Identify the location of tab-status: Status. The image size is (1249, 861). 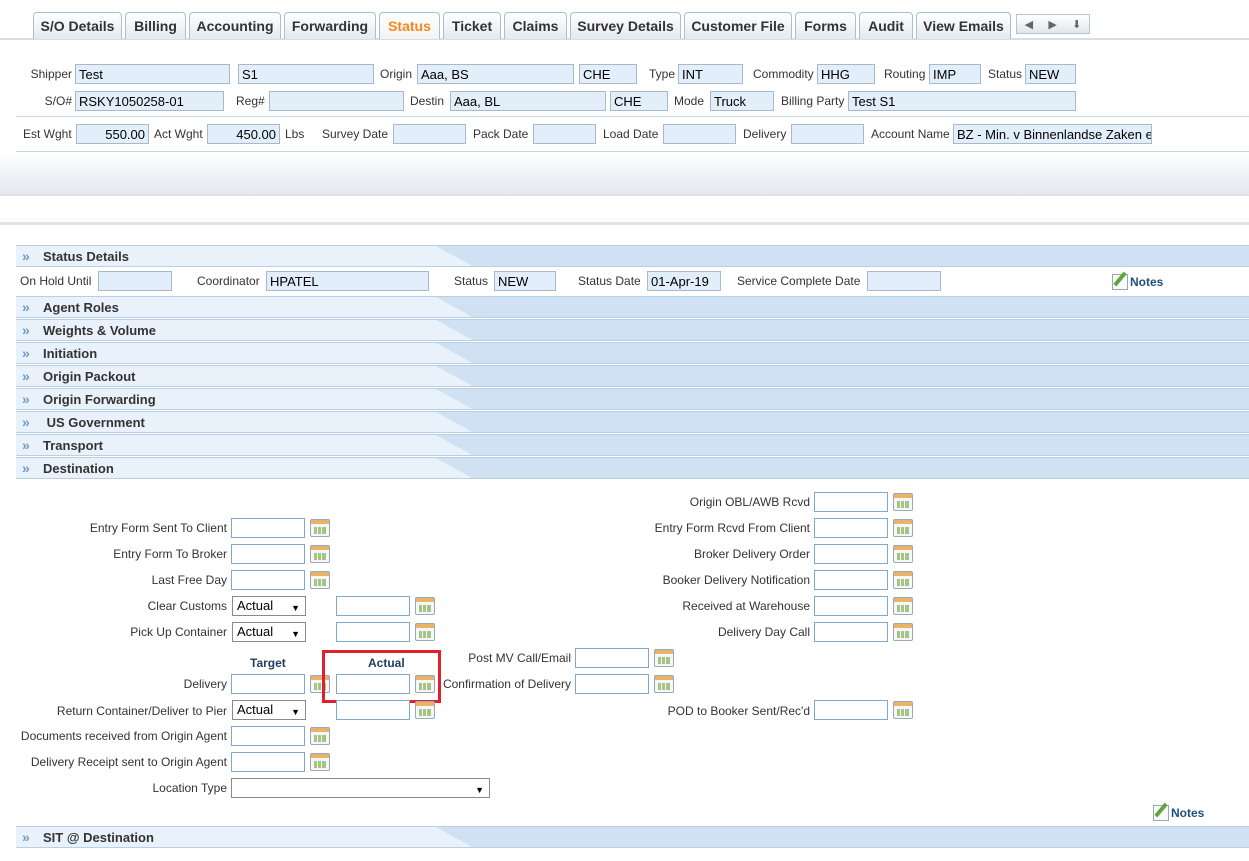
(409, 25).